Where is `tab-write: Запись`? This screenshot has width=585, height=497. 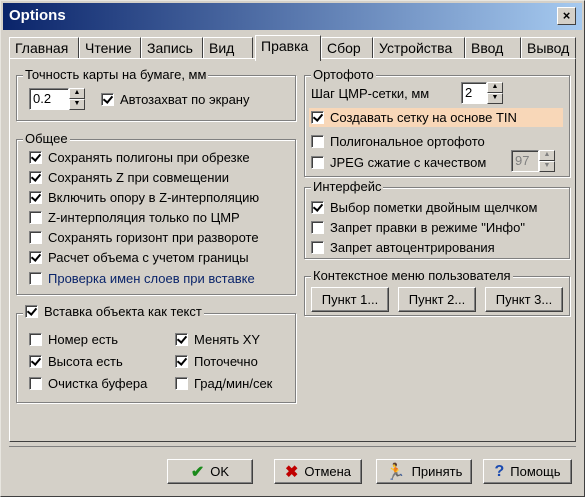 tab-write: Запись is located at coordinates (172, 48).